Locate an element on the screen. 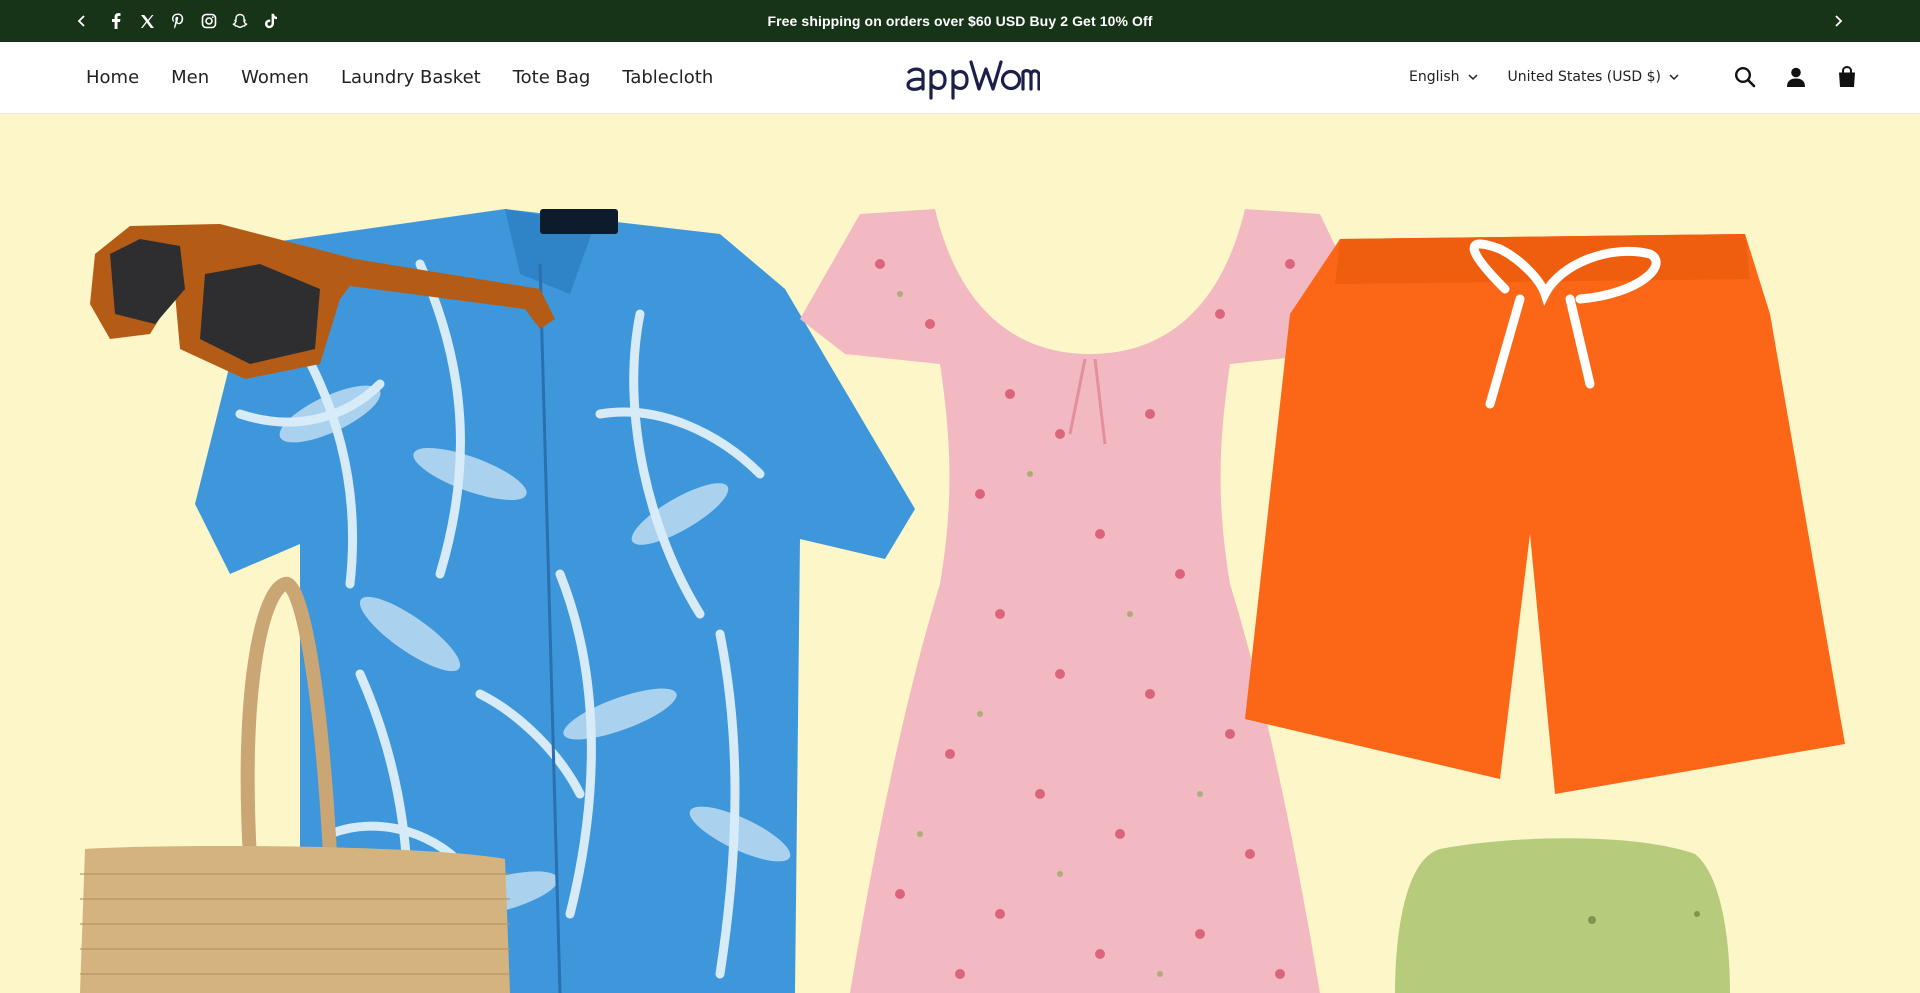  chevron-right-icon is located at coordinates (1839, 21).